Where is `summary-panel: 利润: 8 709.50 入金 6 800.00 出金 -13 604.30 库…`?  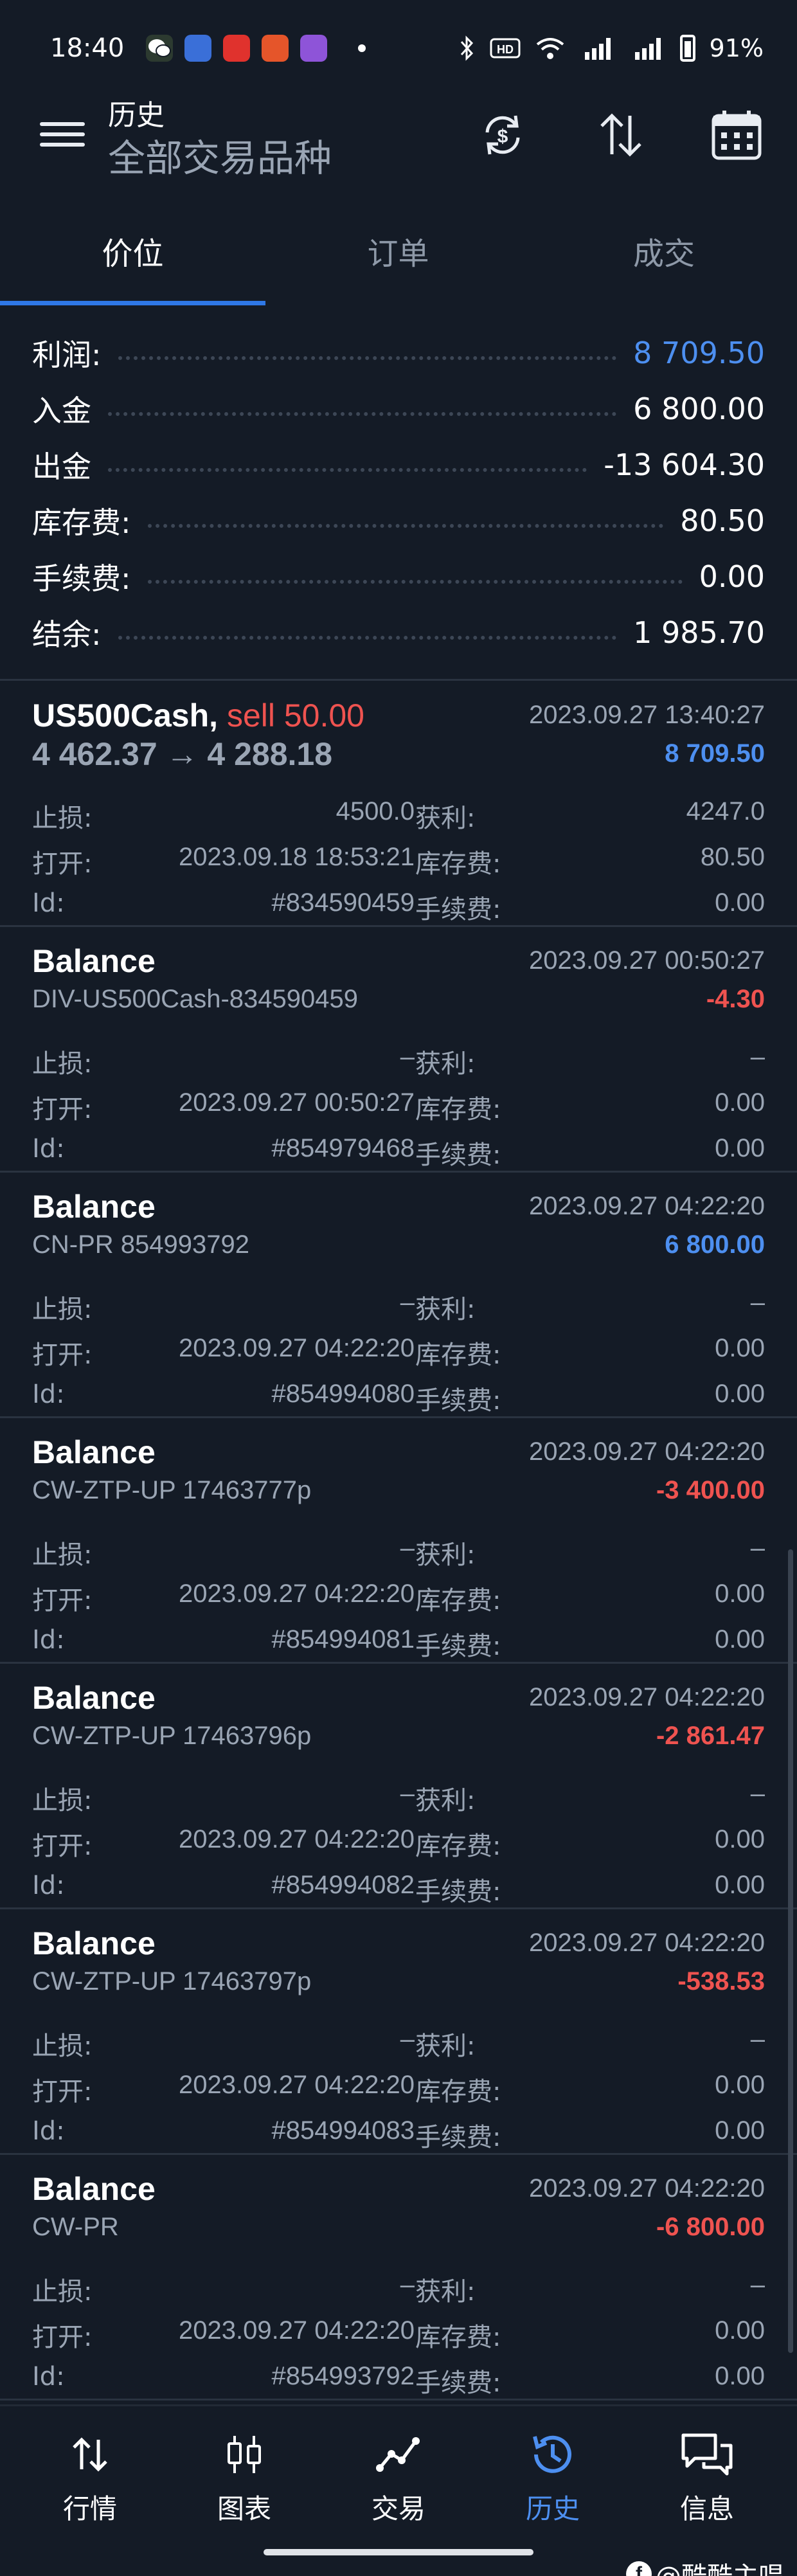
summary-panel: 利润: 8 709.50 入金 6 800.00 出金 -13 604.30 库… is located at coordinates (398, 492).